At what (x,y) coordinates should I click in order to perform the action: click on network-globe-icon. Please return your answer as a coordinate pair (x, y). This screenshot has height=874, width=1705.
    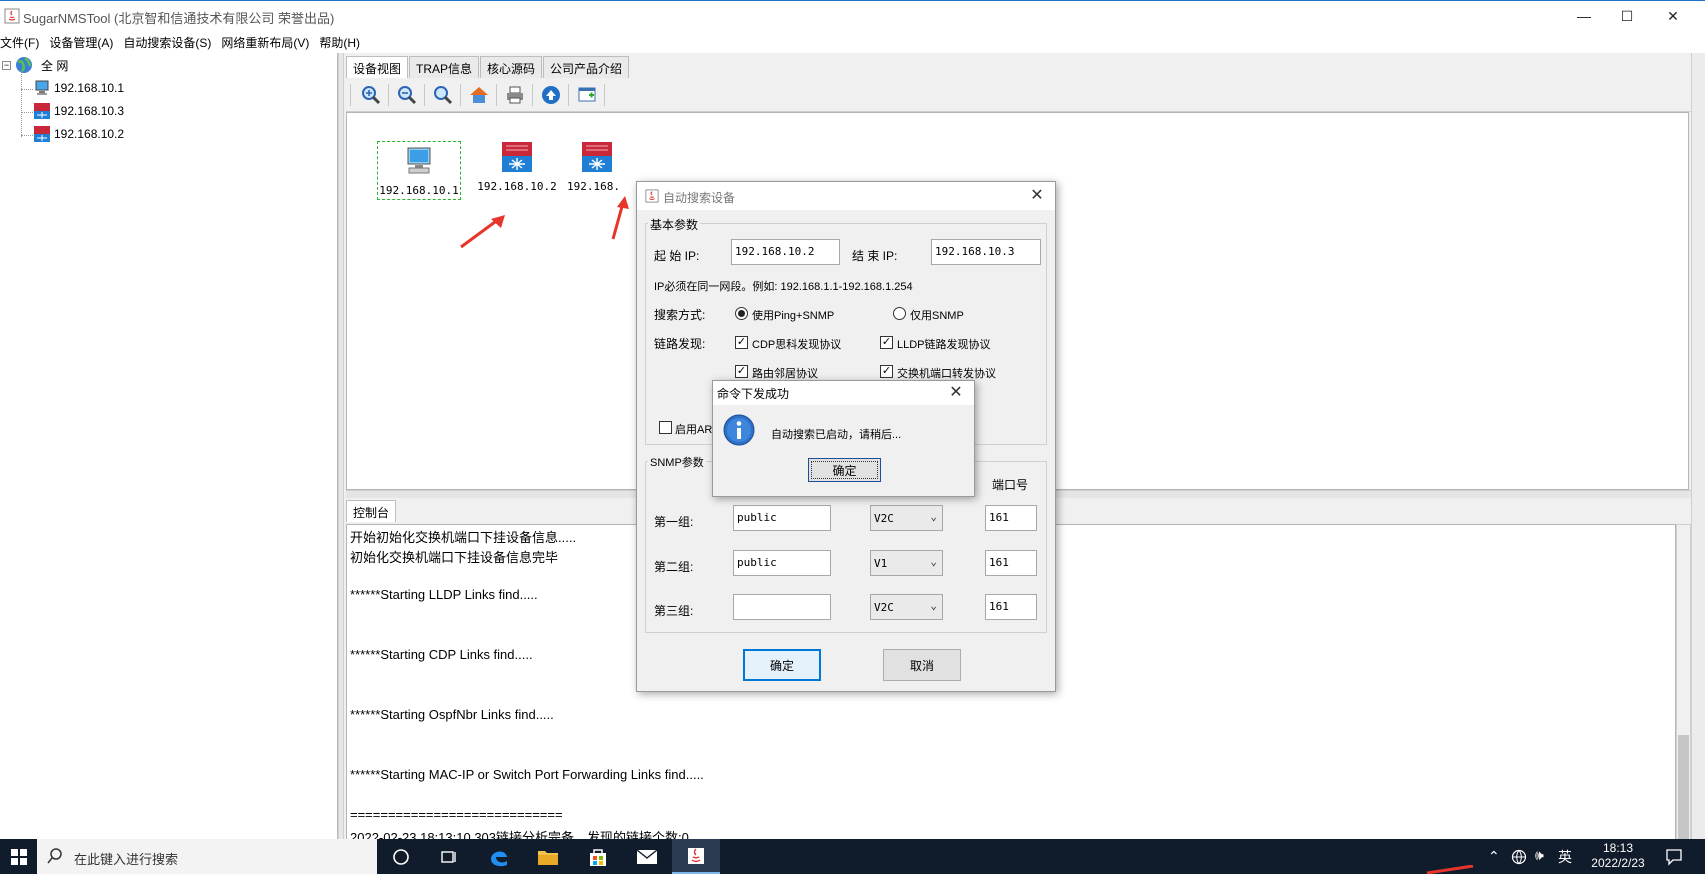
    Looking at the image, I should click on (1519, 857).